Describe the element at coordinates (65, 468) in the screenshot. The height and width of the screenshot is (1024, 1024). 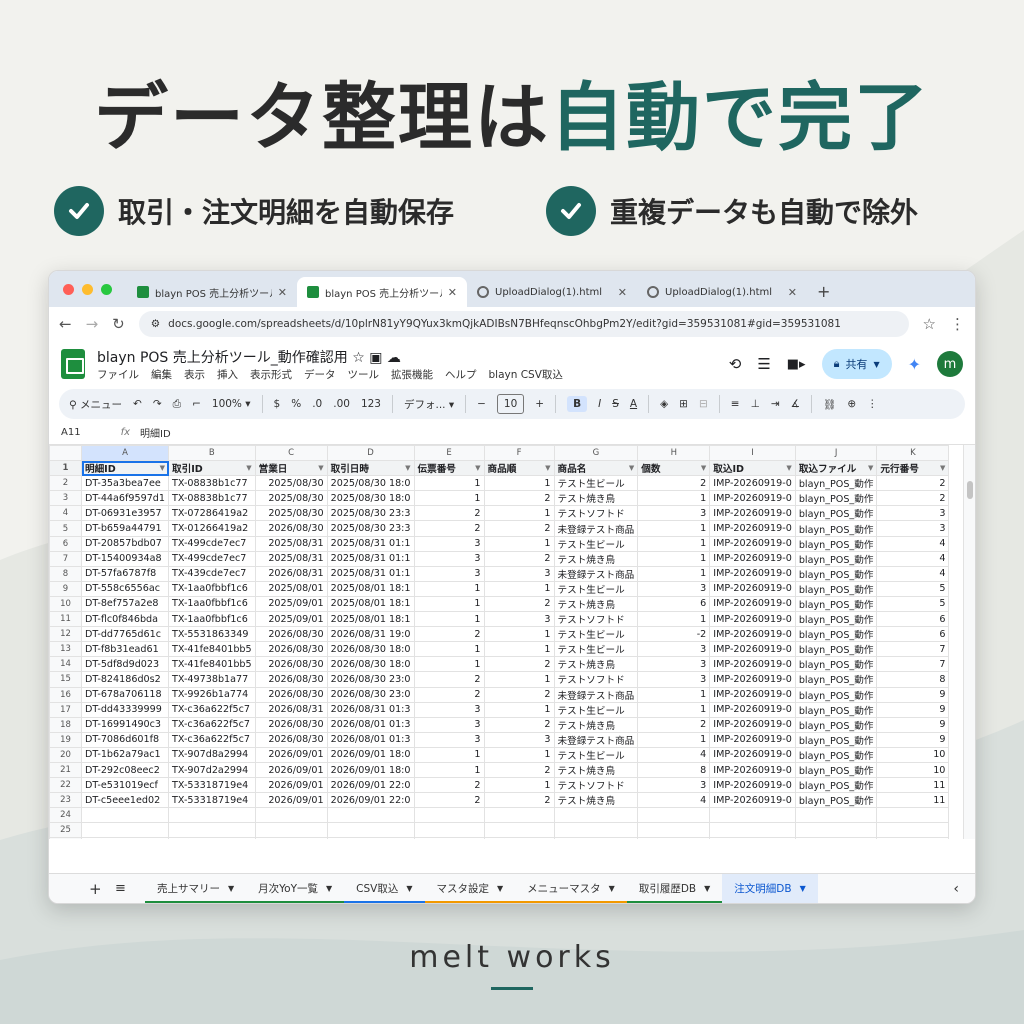
I see `row-number: 1` at that location.